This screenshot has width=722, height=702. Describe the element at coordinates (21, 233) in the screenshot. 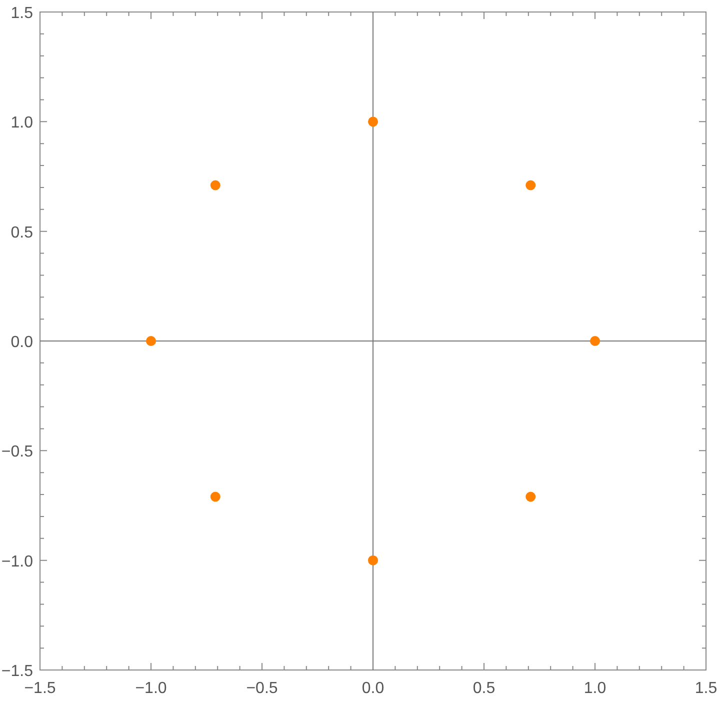

I see `y-tick-label: 0.5` at that location.